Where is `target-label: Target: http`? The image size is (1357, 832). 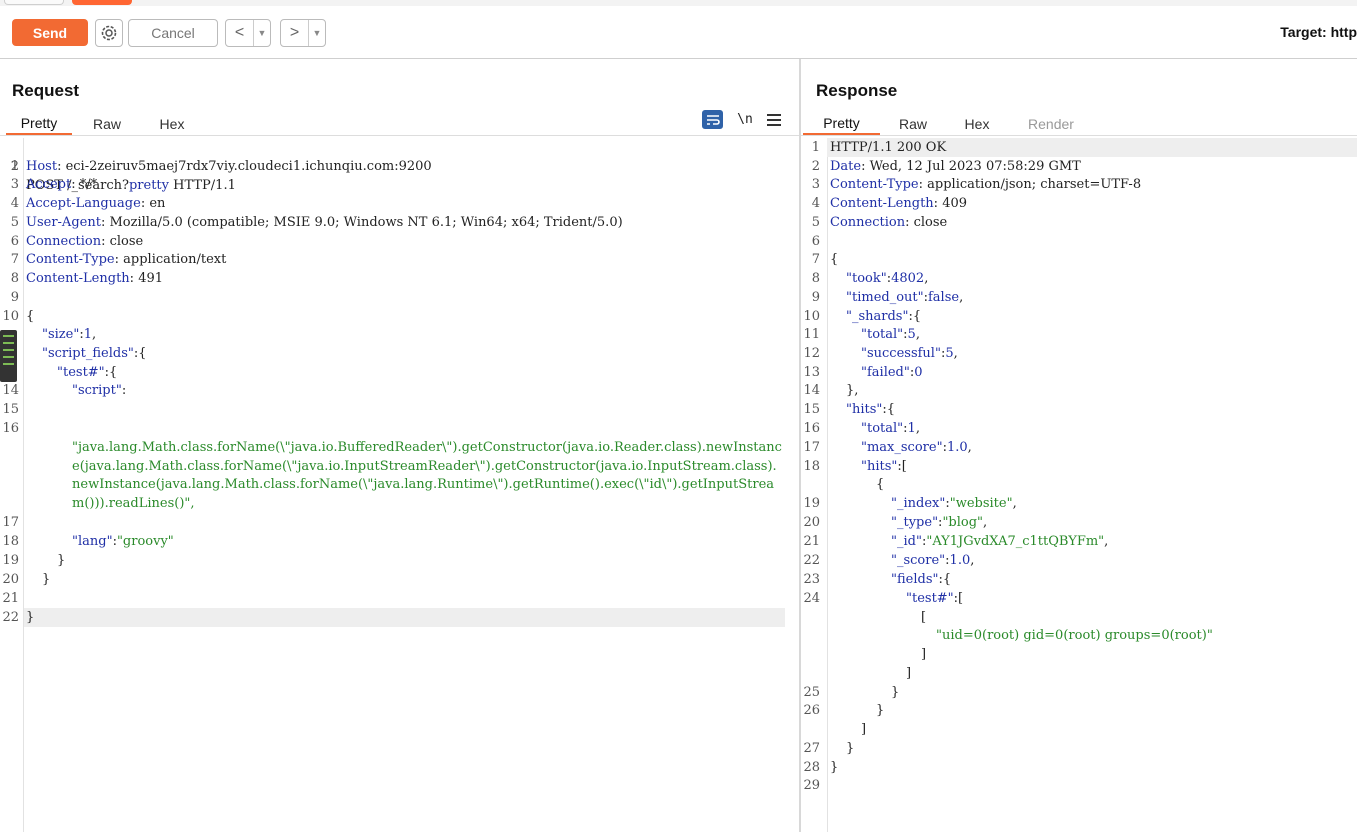
target-label: Target: http is located at coordinates (1318, 32).